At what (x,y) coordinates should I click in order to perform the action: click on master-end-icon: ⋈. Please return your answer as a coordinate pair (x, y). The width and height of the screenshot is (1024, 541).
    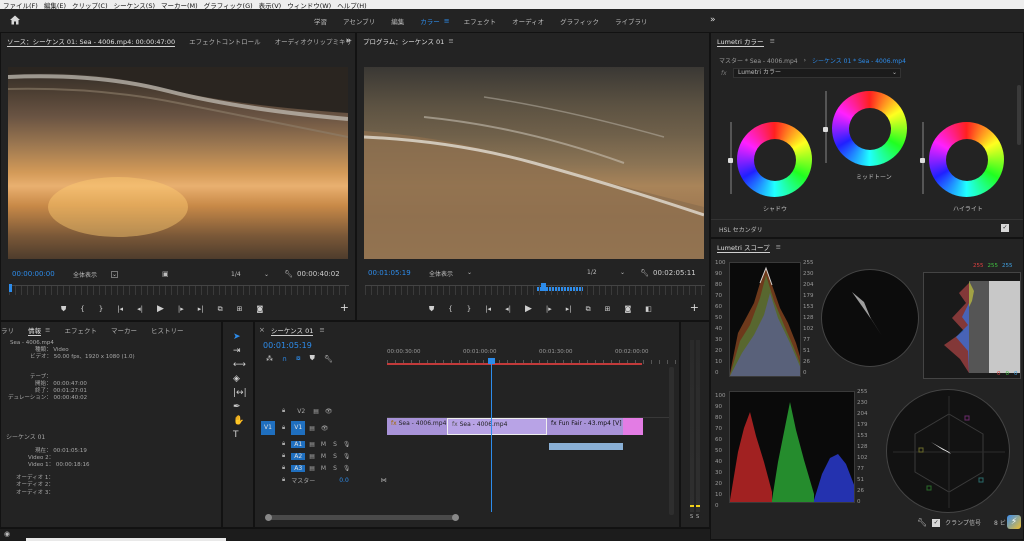
    Looking at the image, I should click on (384, 480).